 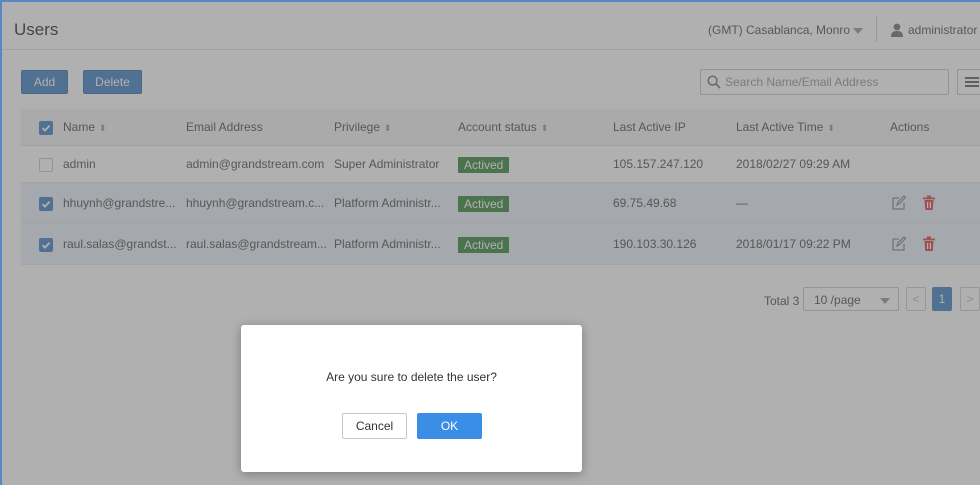 I want to click on dialog-message: Are you sure to delete the user?, so click(x=411, y=377).